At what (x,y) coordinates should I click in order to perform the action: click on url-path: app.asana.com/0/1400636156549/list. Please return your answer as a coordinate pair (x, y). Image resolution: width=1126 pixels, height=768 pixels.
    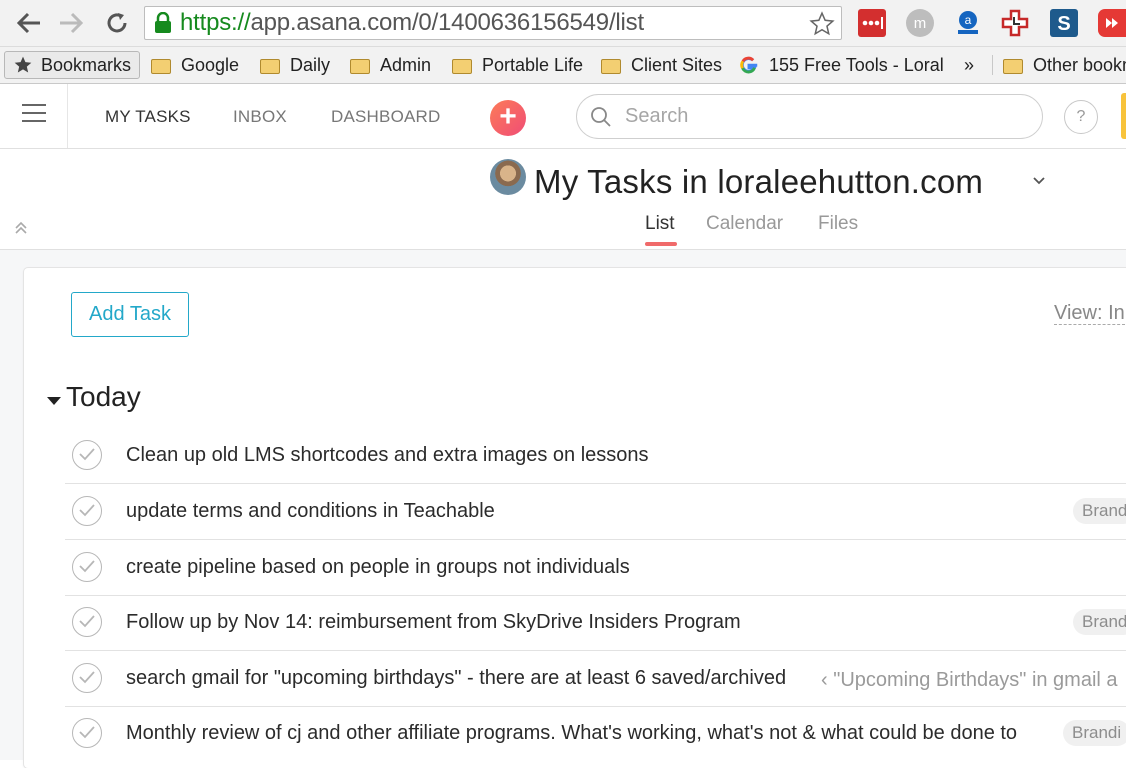
    Looking at the image, I should click on (447, 22).